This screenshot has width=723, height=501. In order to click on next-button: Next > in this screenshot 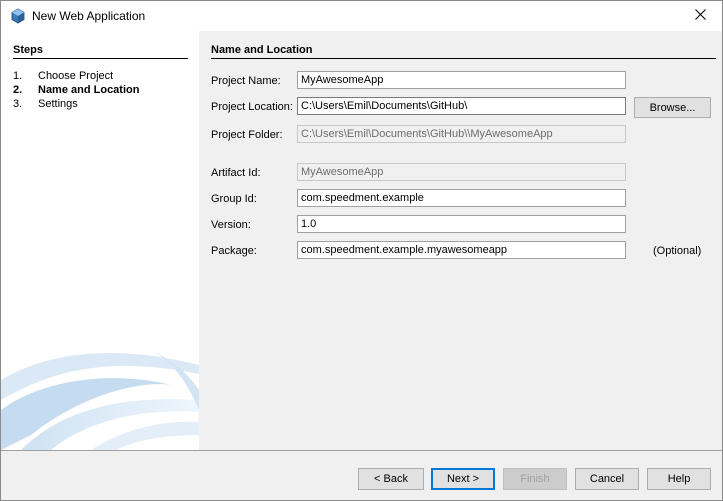, I will do `click(463, 479)`.